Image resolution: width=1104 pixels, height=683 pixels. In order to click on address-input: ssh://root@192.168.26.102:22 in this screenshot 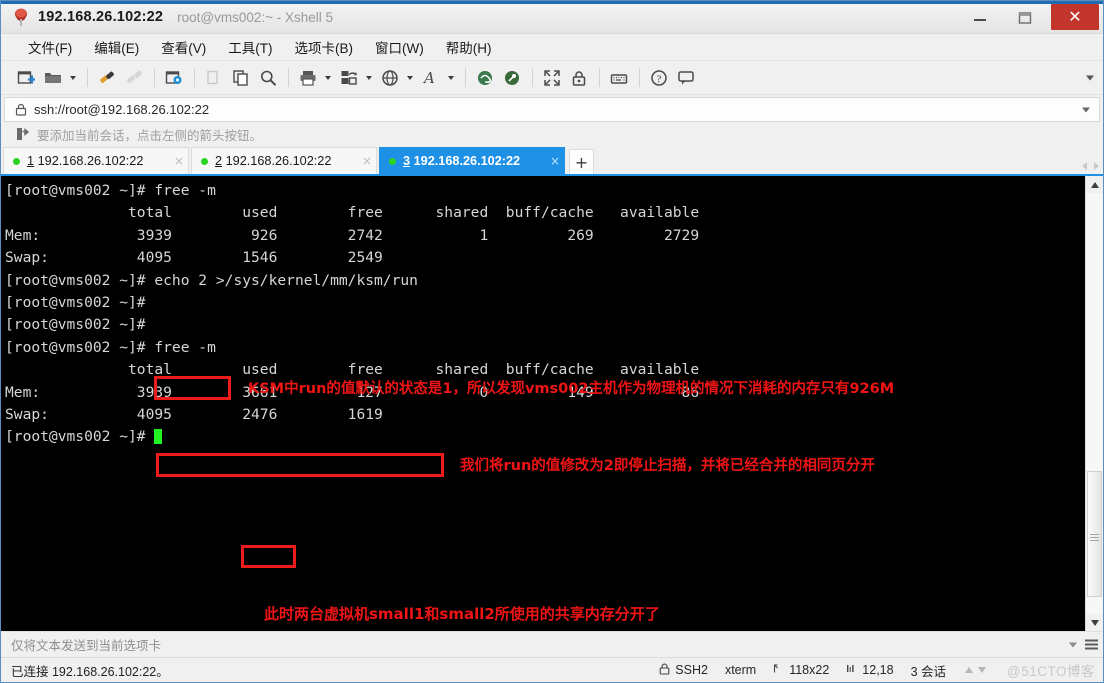, I will do `click(121, 109)`.